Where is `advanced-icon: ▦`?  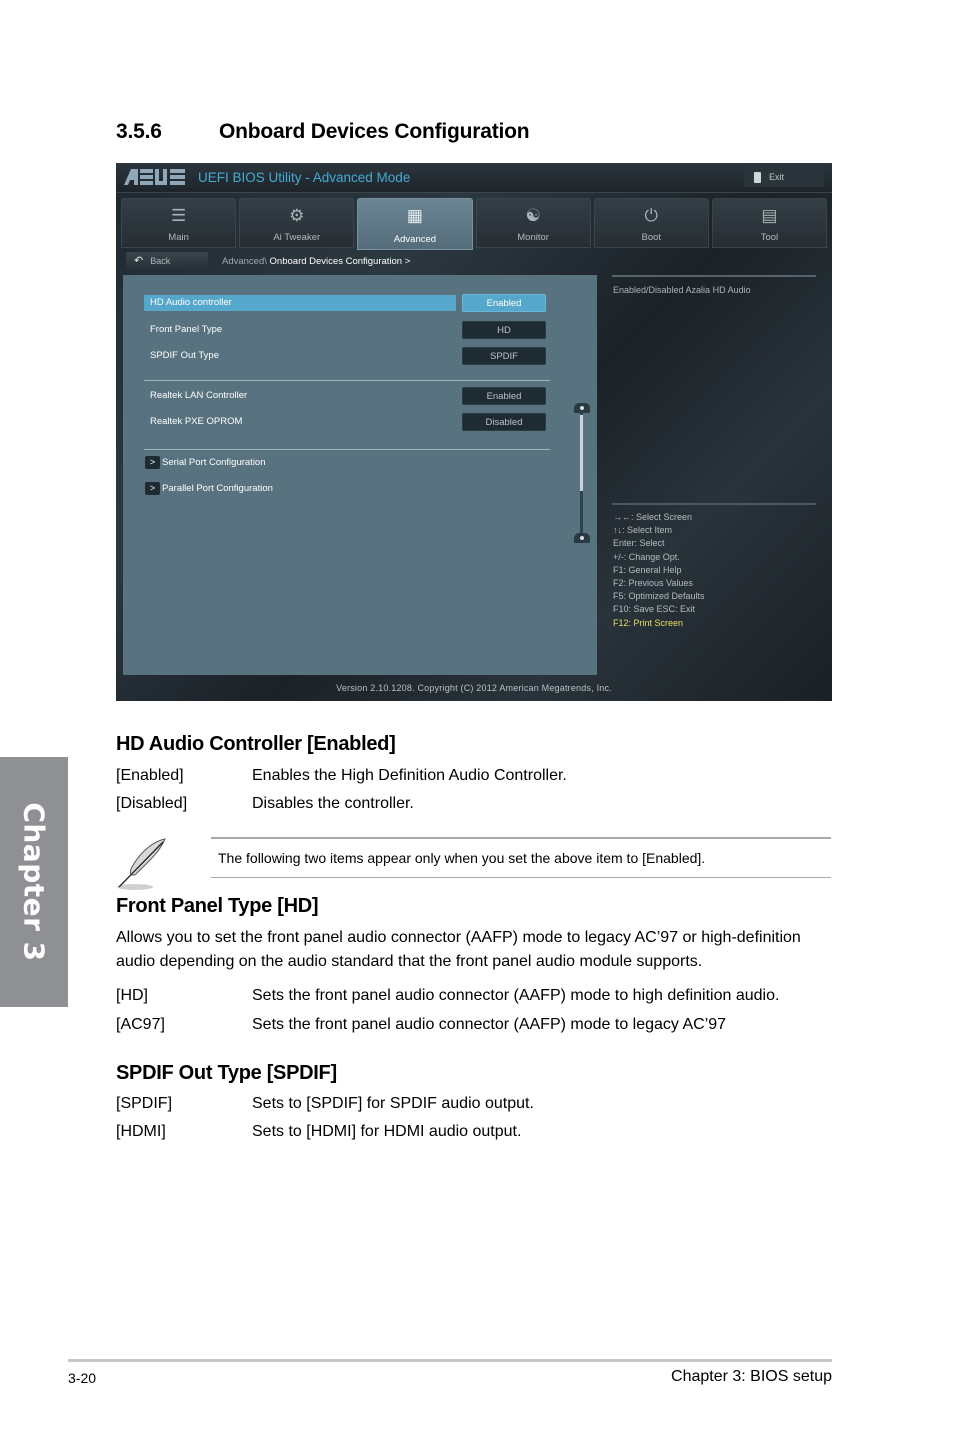
advanced-icon: ▦ is located at coordinates (414, 215).